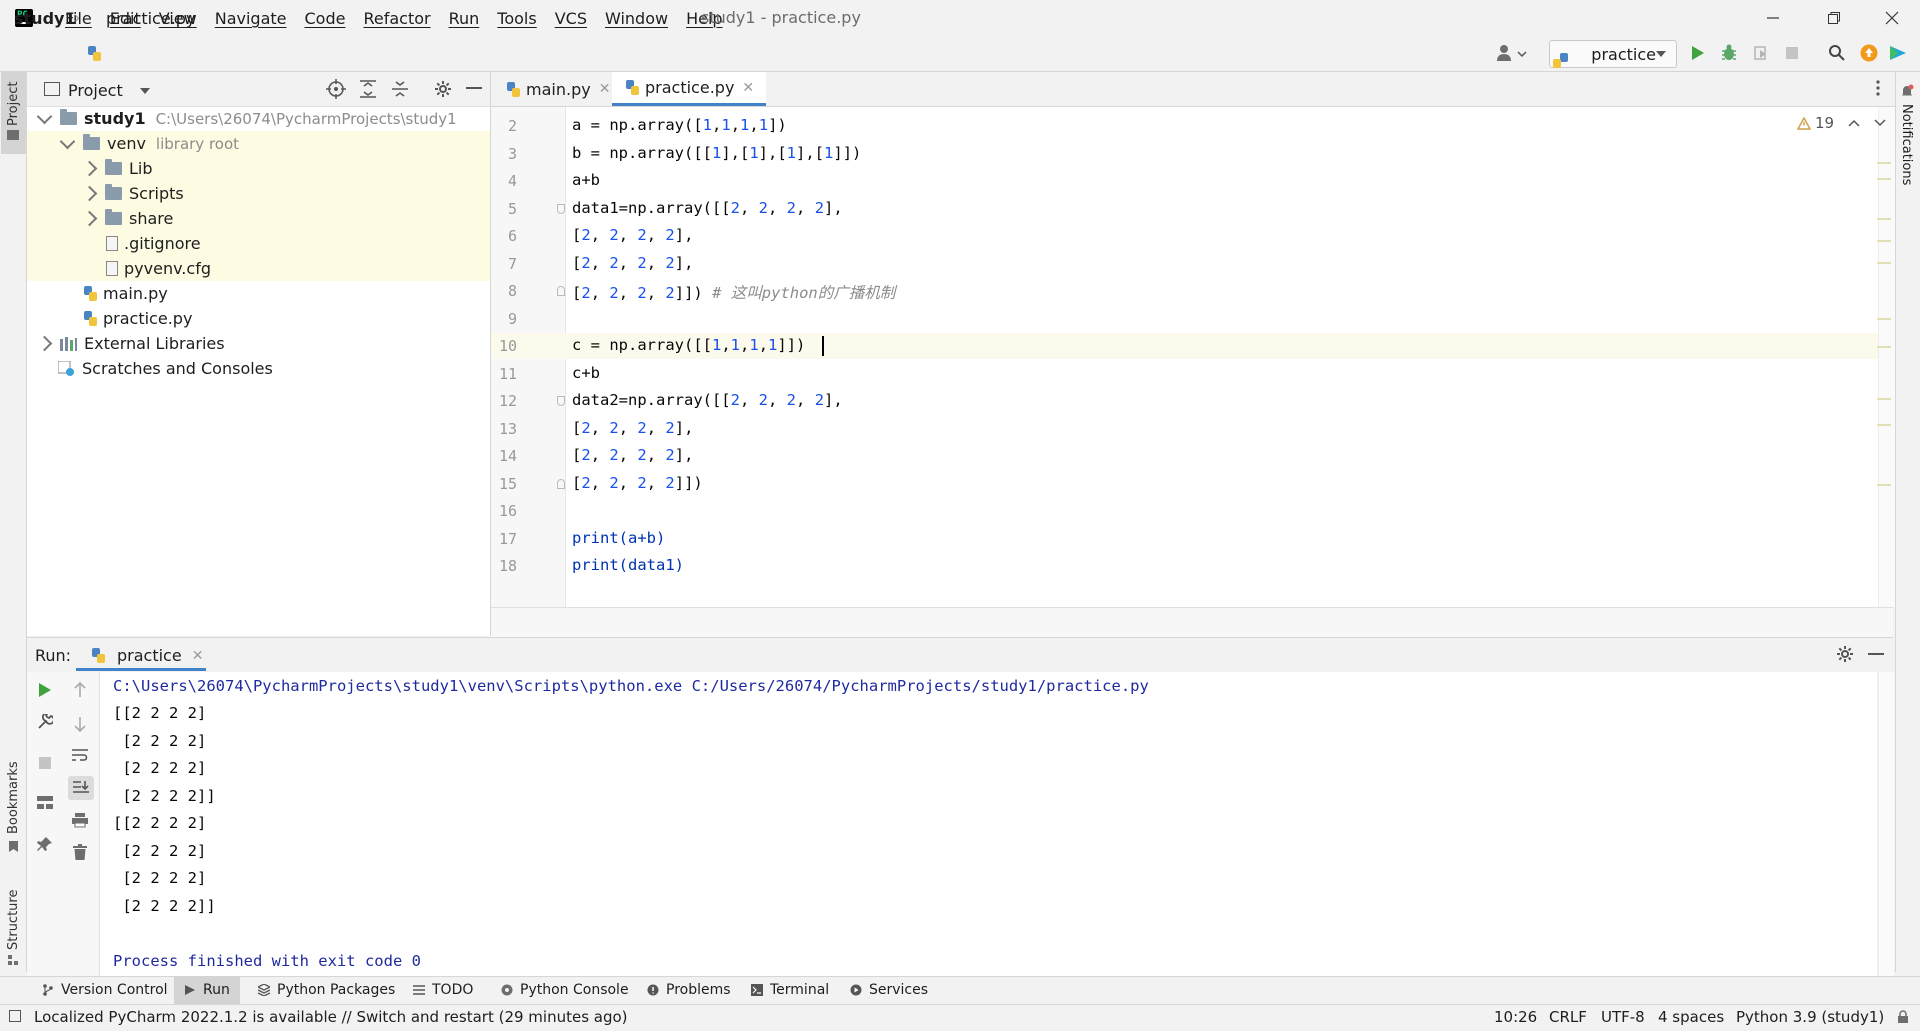  What do you see at coordinates (368, 89) in the screenshot?
I see `expand-all-button` at bounding box center [368, 89].